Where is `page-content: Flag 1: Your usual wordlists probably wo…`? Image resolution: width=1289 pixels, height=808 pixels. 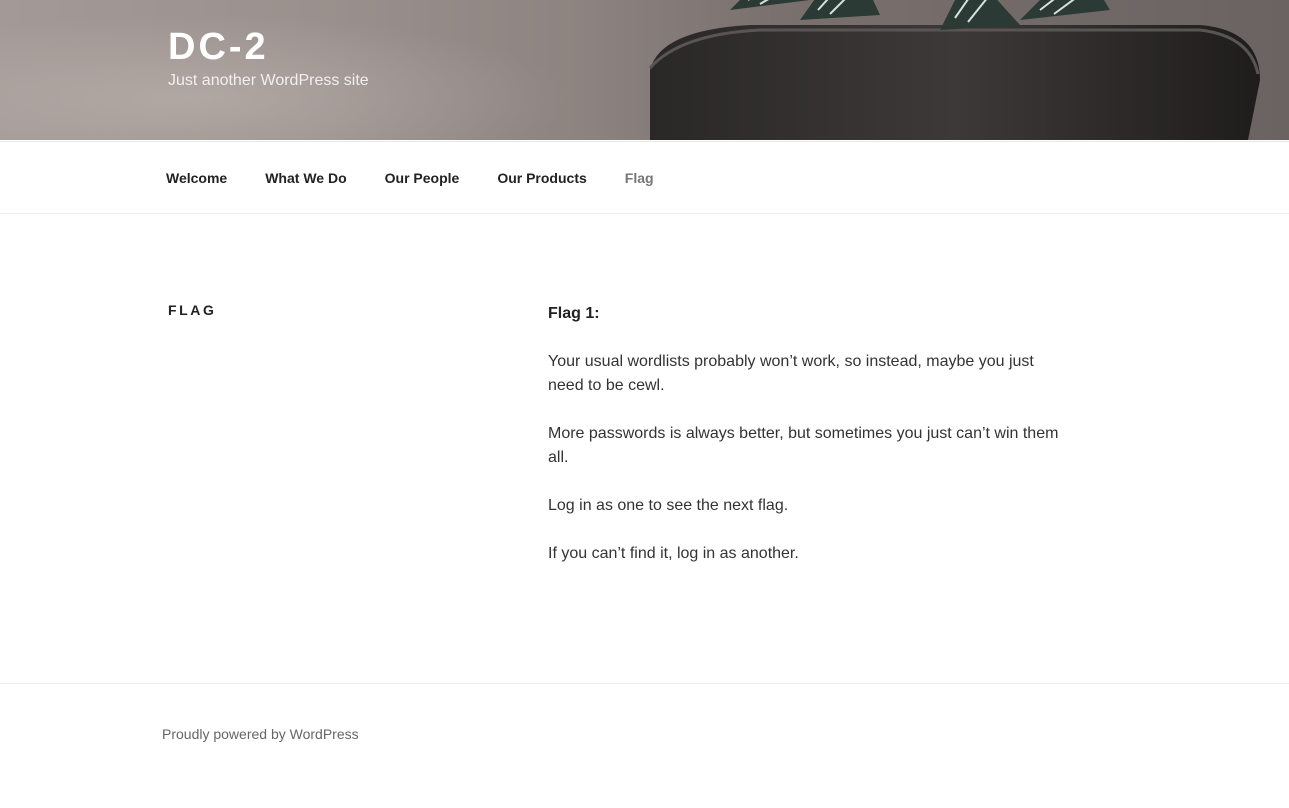
page-content: Flag 1: Your usual wordlists probably wo… is located at coordinates (808, 446).